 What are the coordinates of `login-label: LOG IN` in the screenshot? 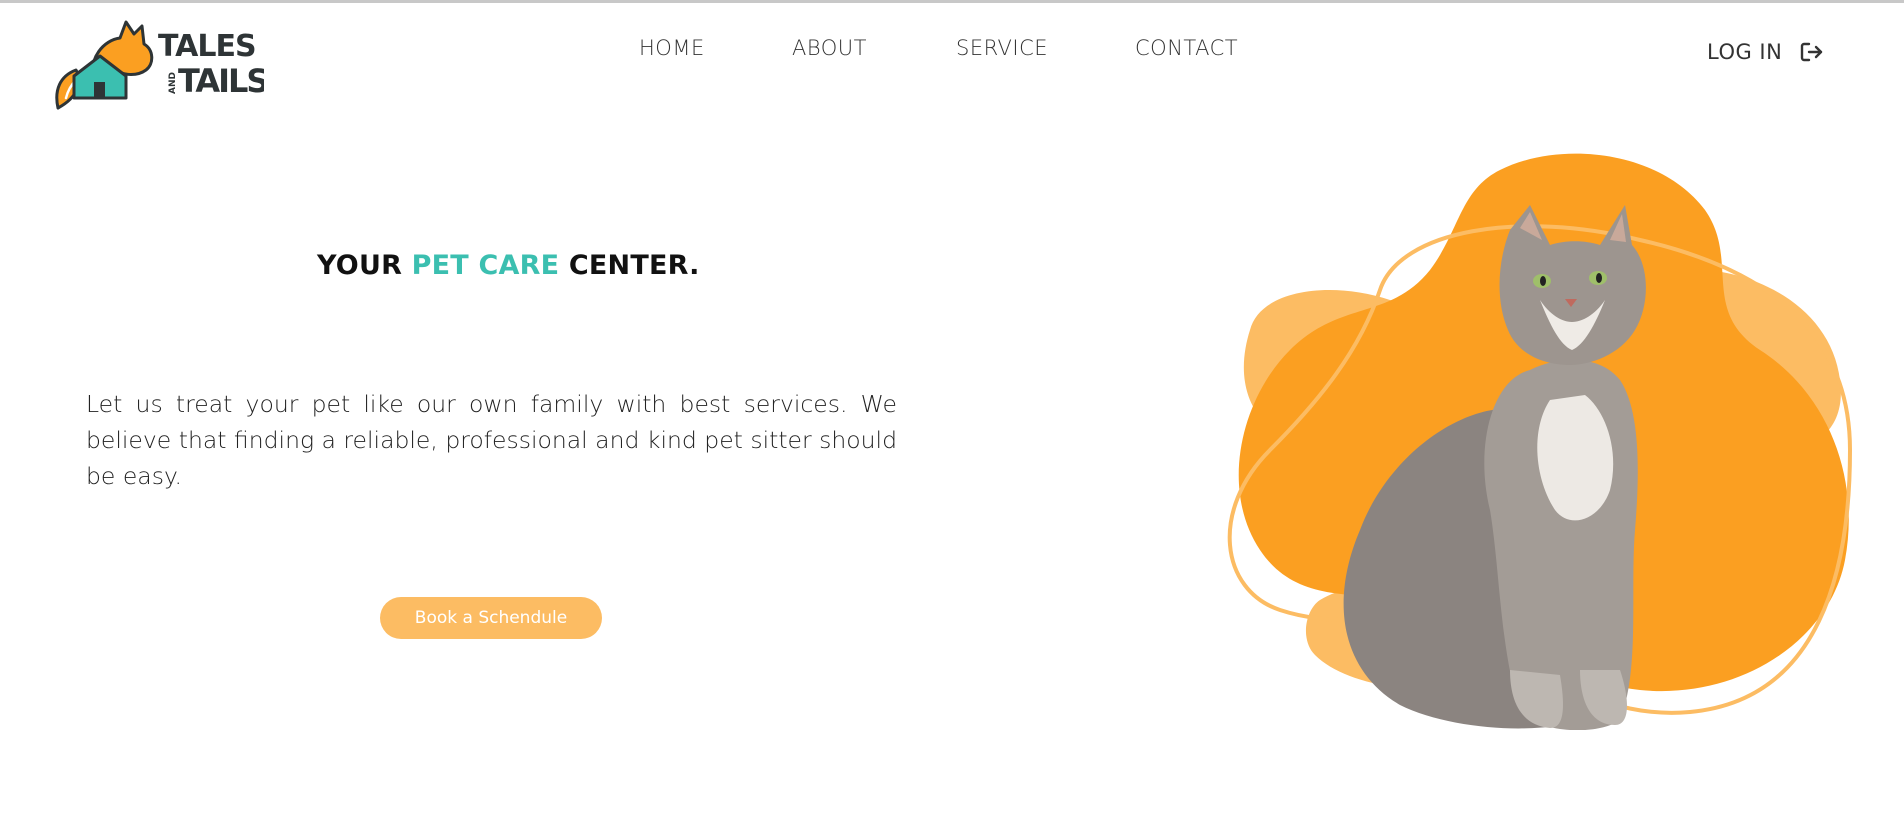 It's located at (1745, 52).